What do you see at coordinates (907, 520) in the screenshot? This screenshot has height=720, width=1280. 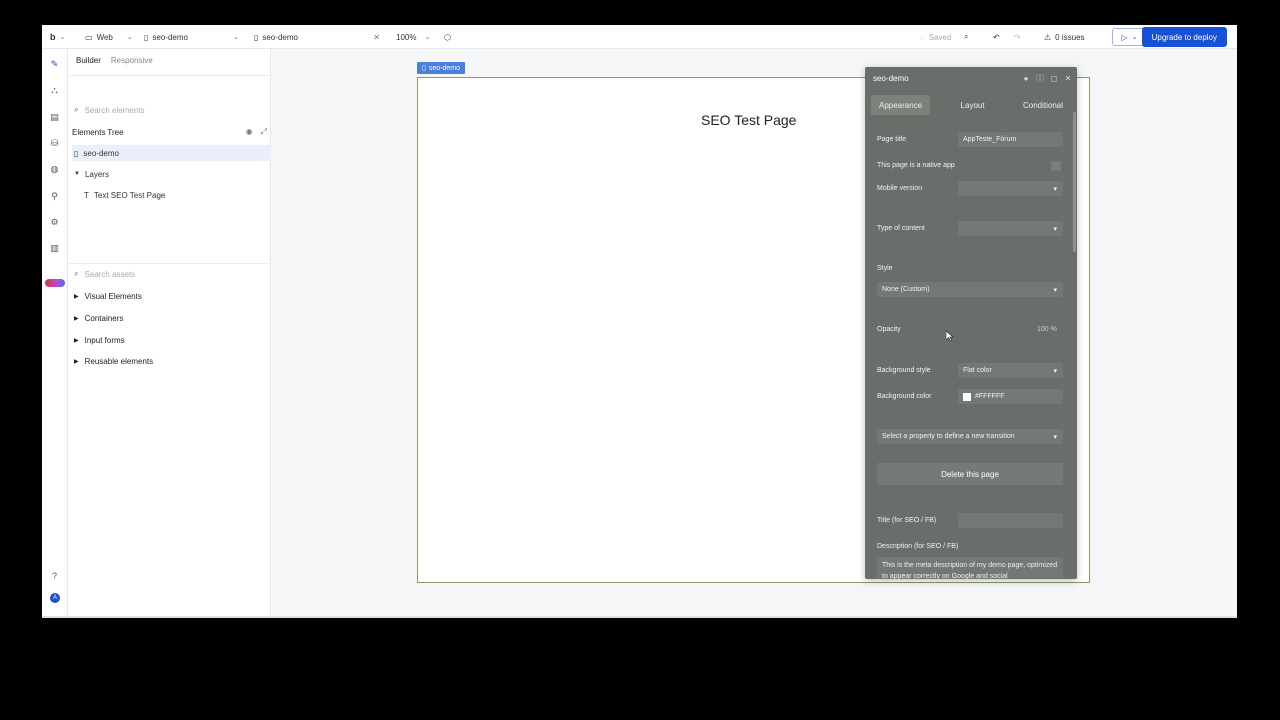 I see `seo-title-label: Title (for SEO / FB)` at bounding box center [907, 520].